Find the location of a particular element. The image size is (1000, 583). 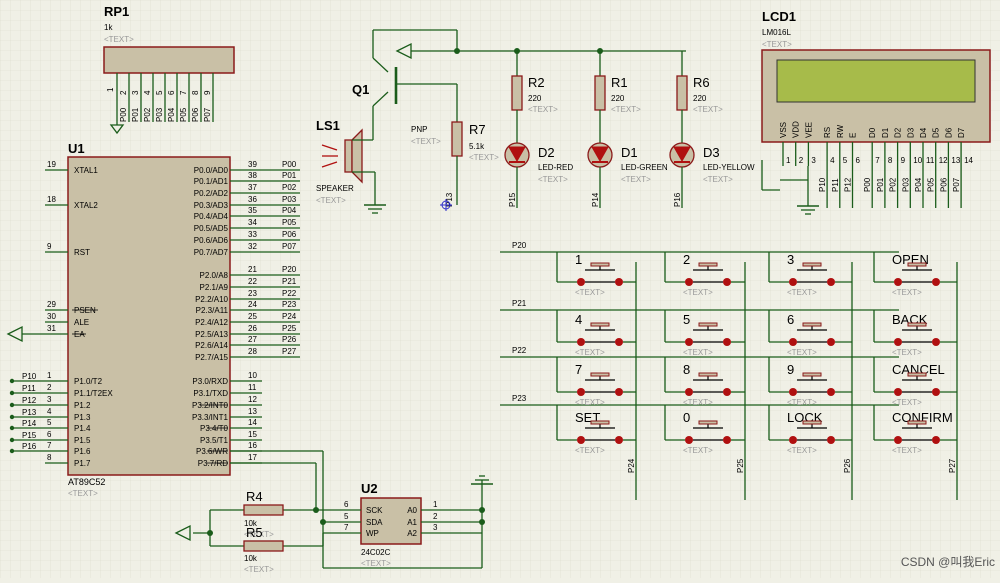

u1-pin-name: P0.7/AD7 is located at coordinates (211, 252).